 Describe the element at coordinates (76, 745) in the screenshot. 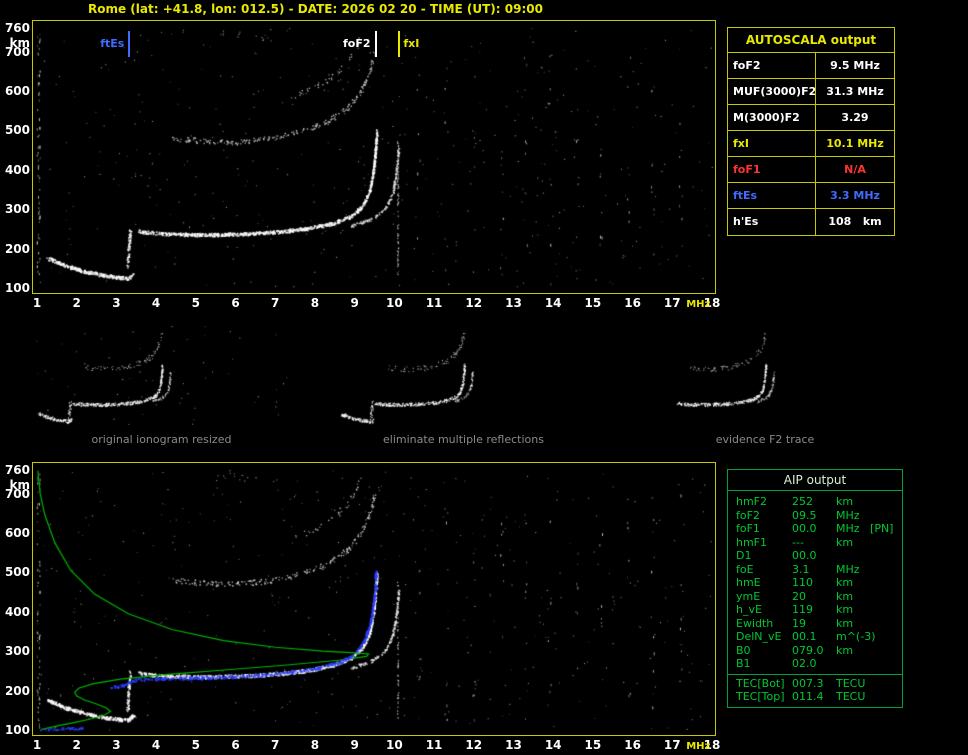

I see `x-tick-label: 2` at that location.